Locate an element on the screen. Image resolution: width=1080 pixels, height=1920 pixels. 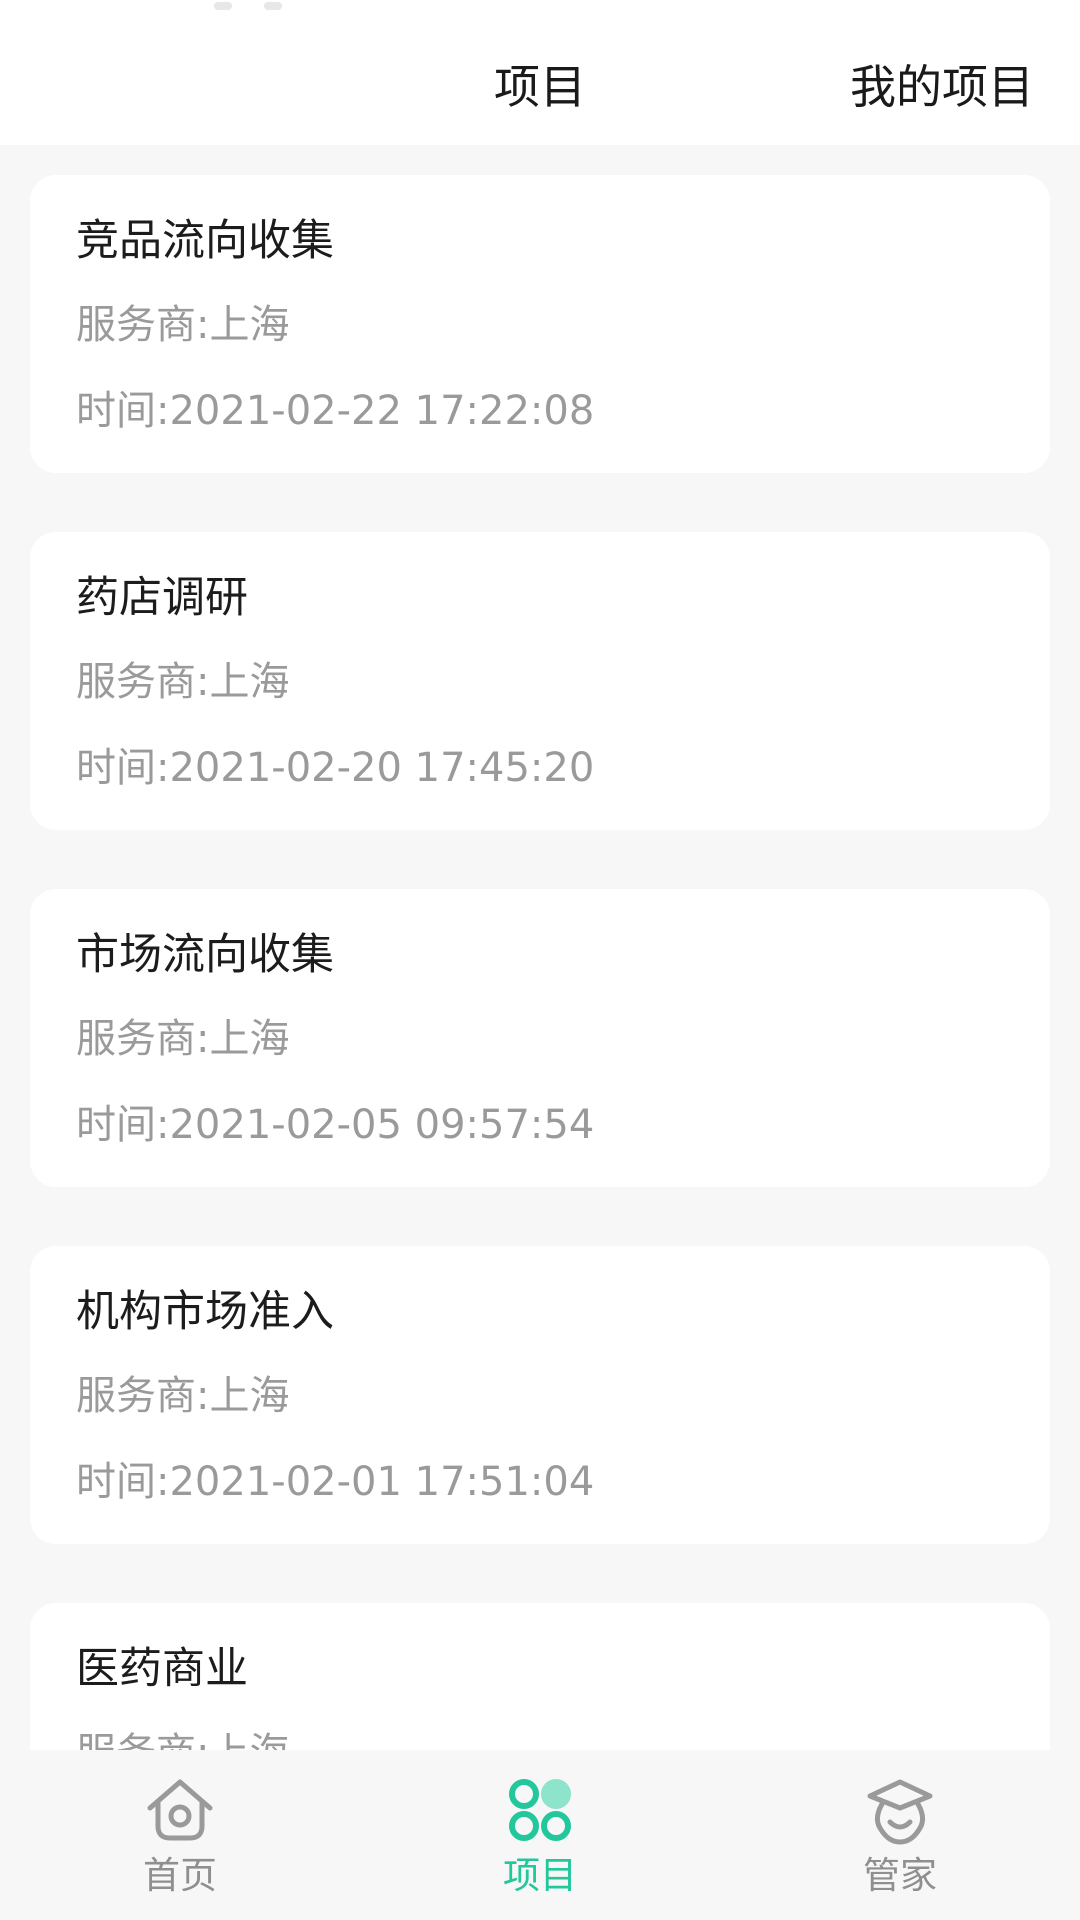
project-card: 竞品流向收集 服务商:上海 时间:2021-02-22 17:22:08 is located at coordinates (540, 324).